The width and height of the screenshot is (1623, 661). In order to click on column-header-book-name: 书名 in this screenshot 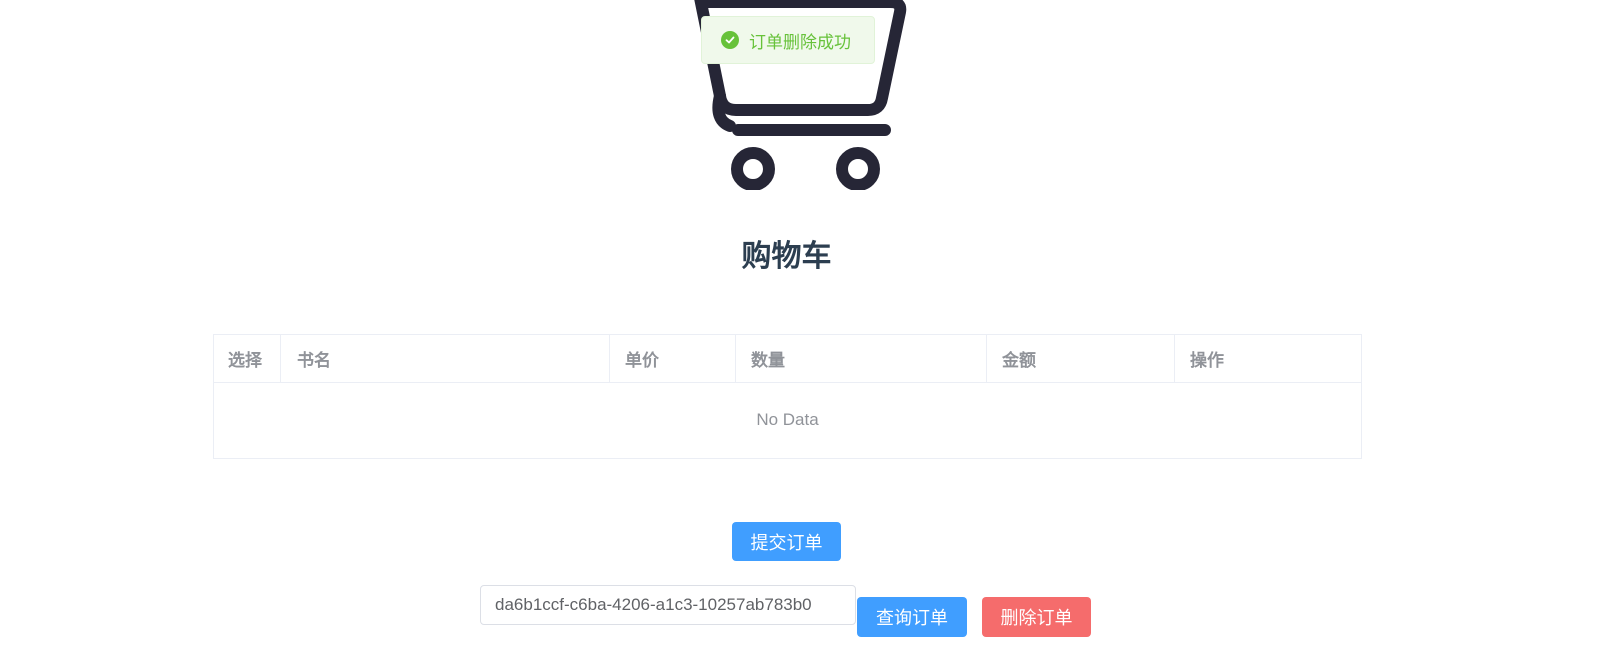, I will do `click(445, 358)`.